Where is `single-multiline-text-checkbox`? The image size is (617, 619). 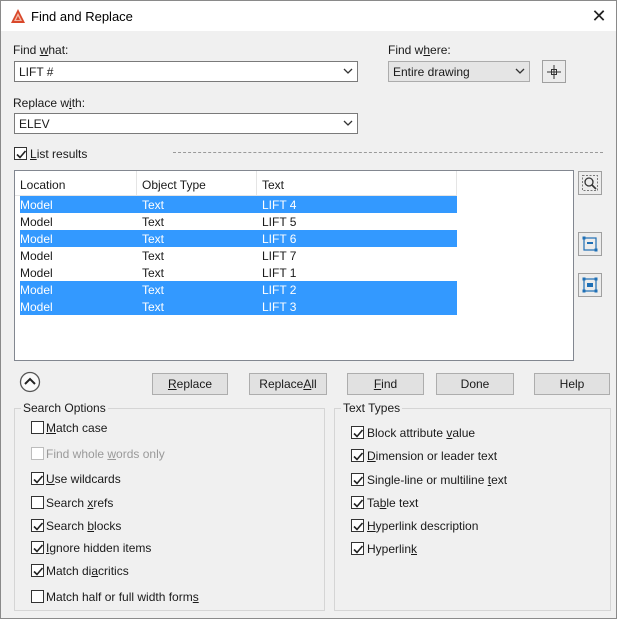 single-multiline-text-checkbox is located at coordinates (357, 479).